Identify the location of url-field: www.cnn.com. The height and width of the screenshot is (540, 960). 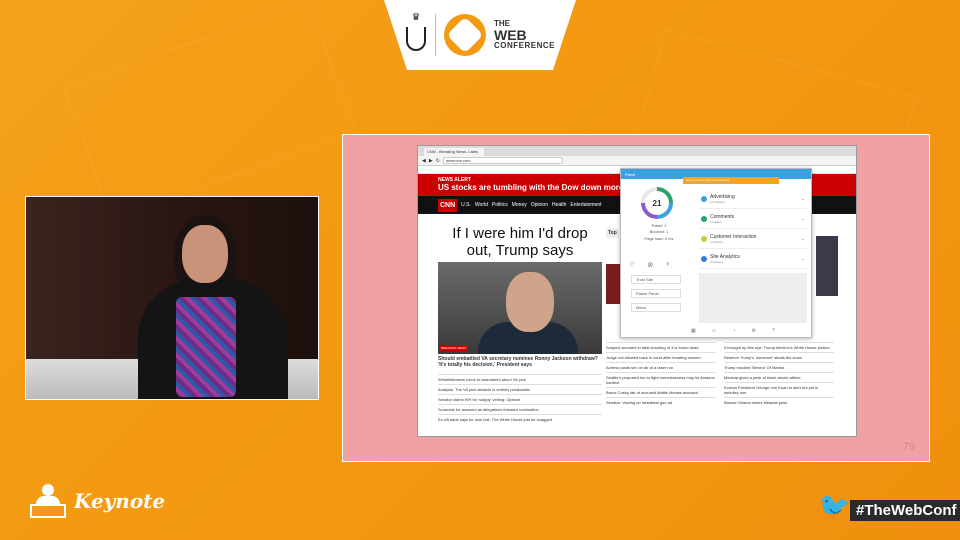
(502, 160).